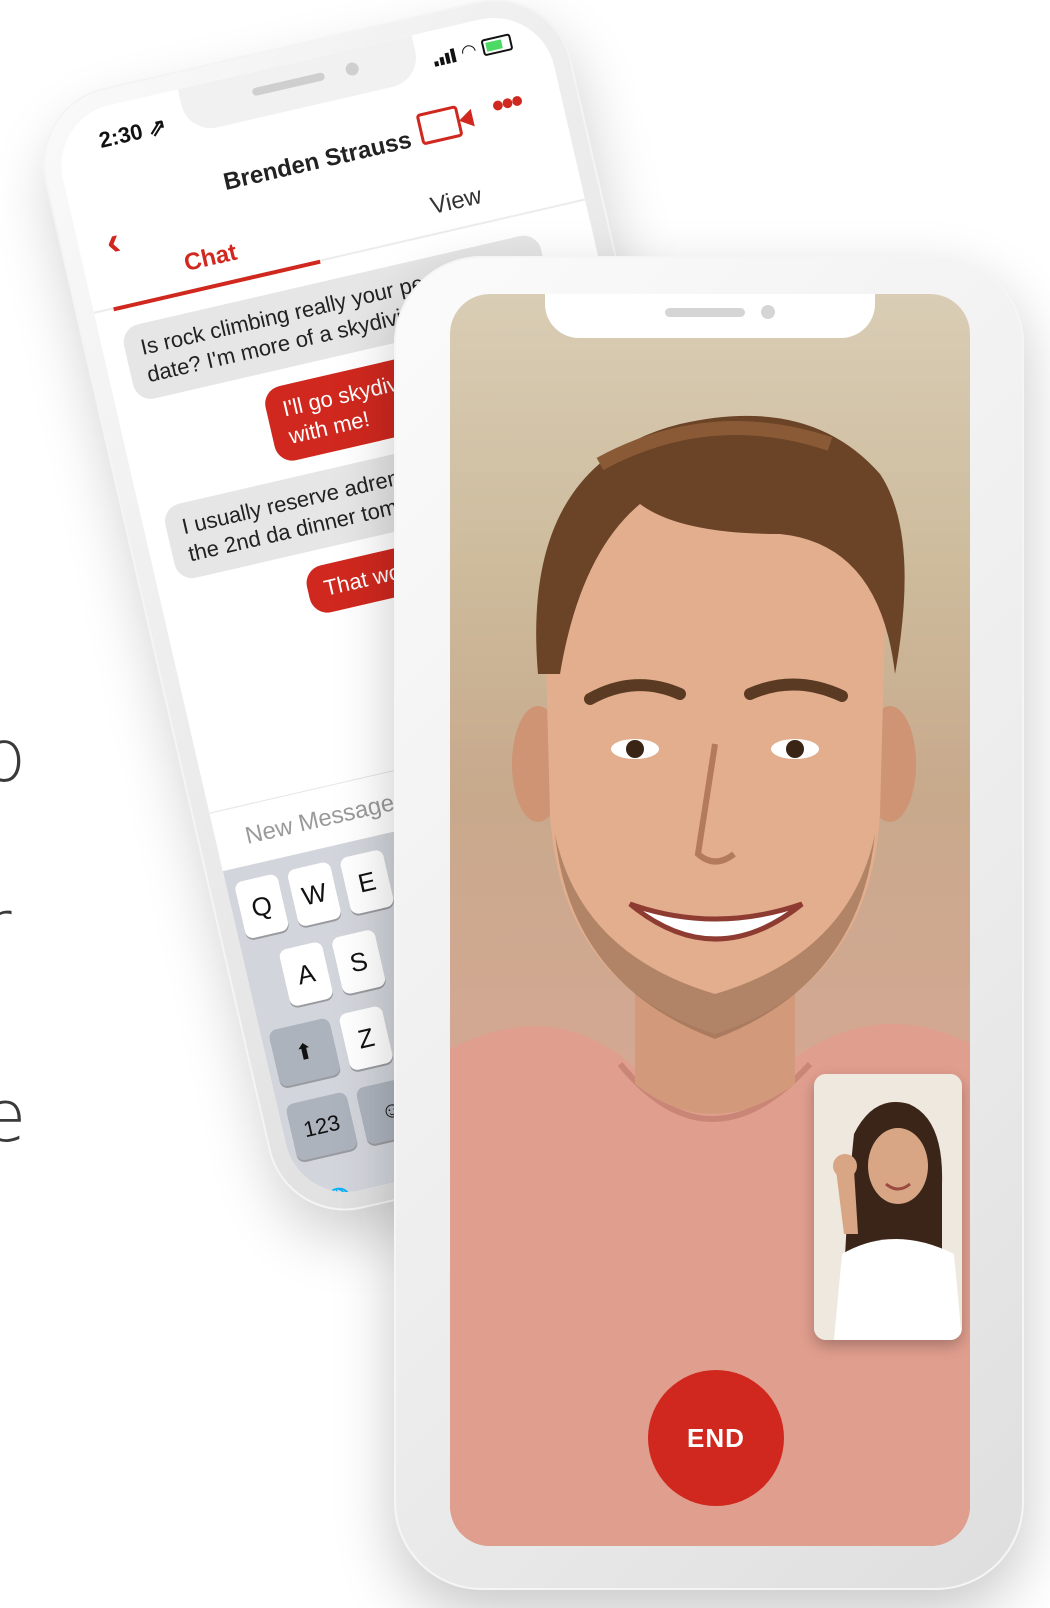  Describe the element at coordinates (261, 906) in the screenshot. I see `key-q: Q` at that location.